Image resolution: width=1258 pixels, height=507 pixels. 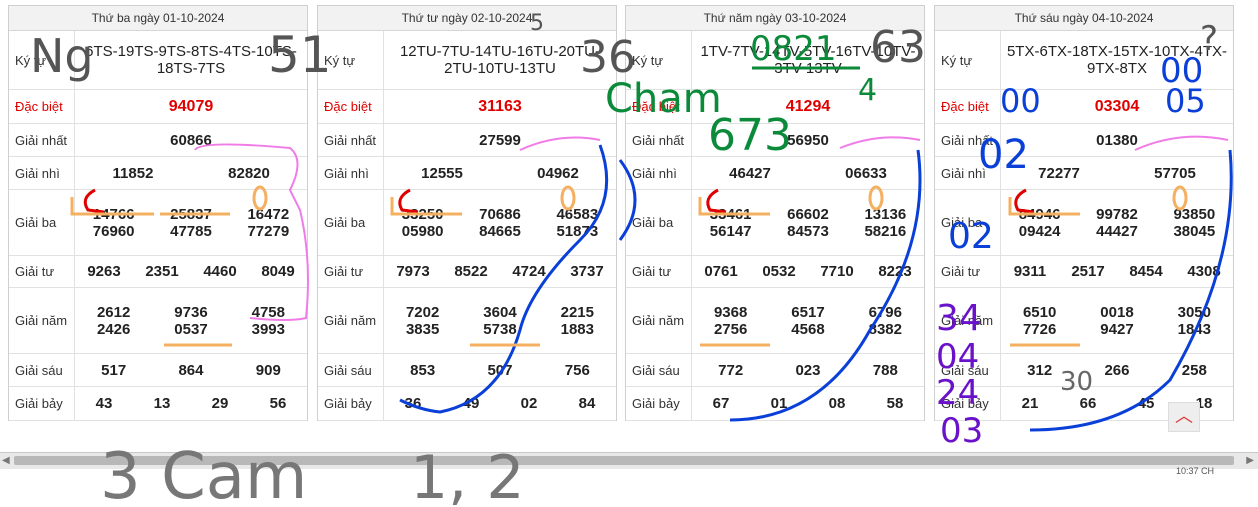 What do you see at coordinates (837, 403) in the screenshot?
I see `prize-number: 08` at bounding box center [837, 403].